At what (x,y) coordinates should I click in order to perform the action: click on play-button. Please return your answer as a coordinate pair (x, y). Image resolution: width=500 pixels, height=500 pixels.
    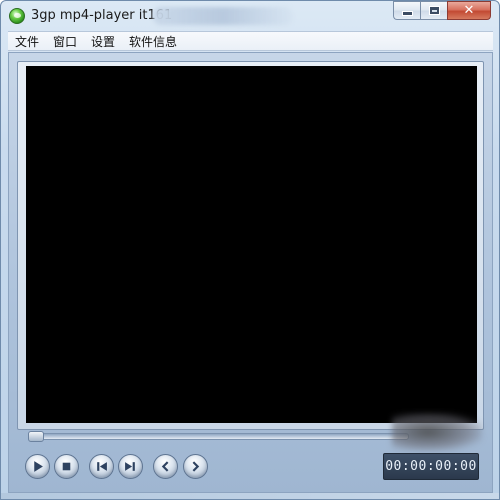
    Looking at the image, I should click on (37, 466).